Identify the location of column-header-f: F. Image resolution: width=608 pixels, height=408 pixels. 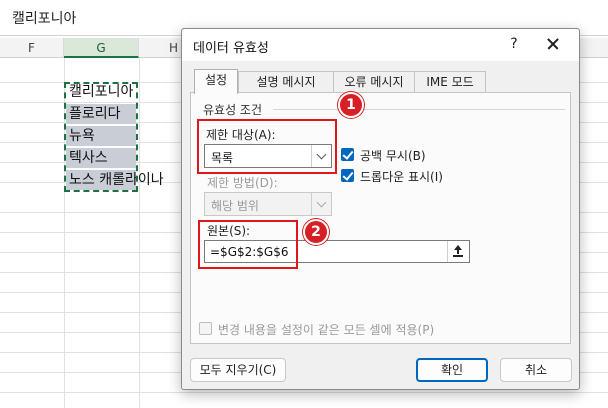
(32, 48).